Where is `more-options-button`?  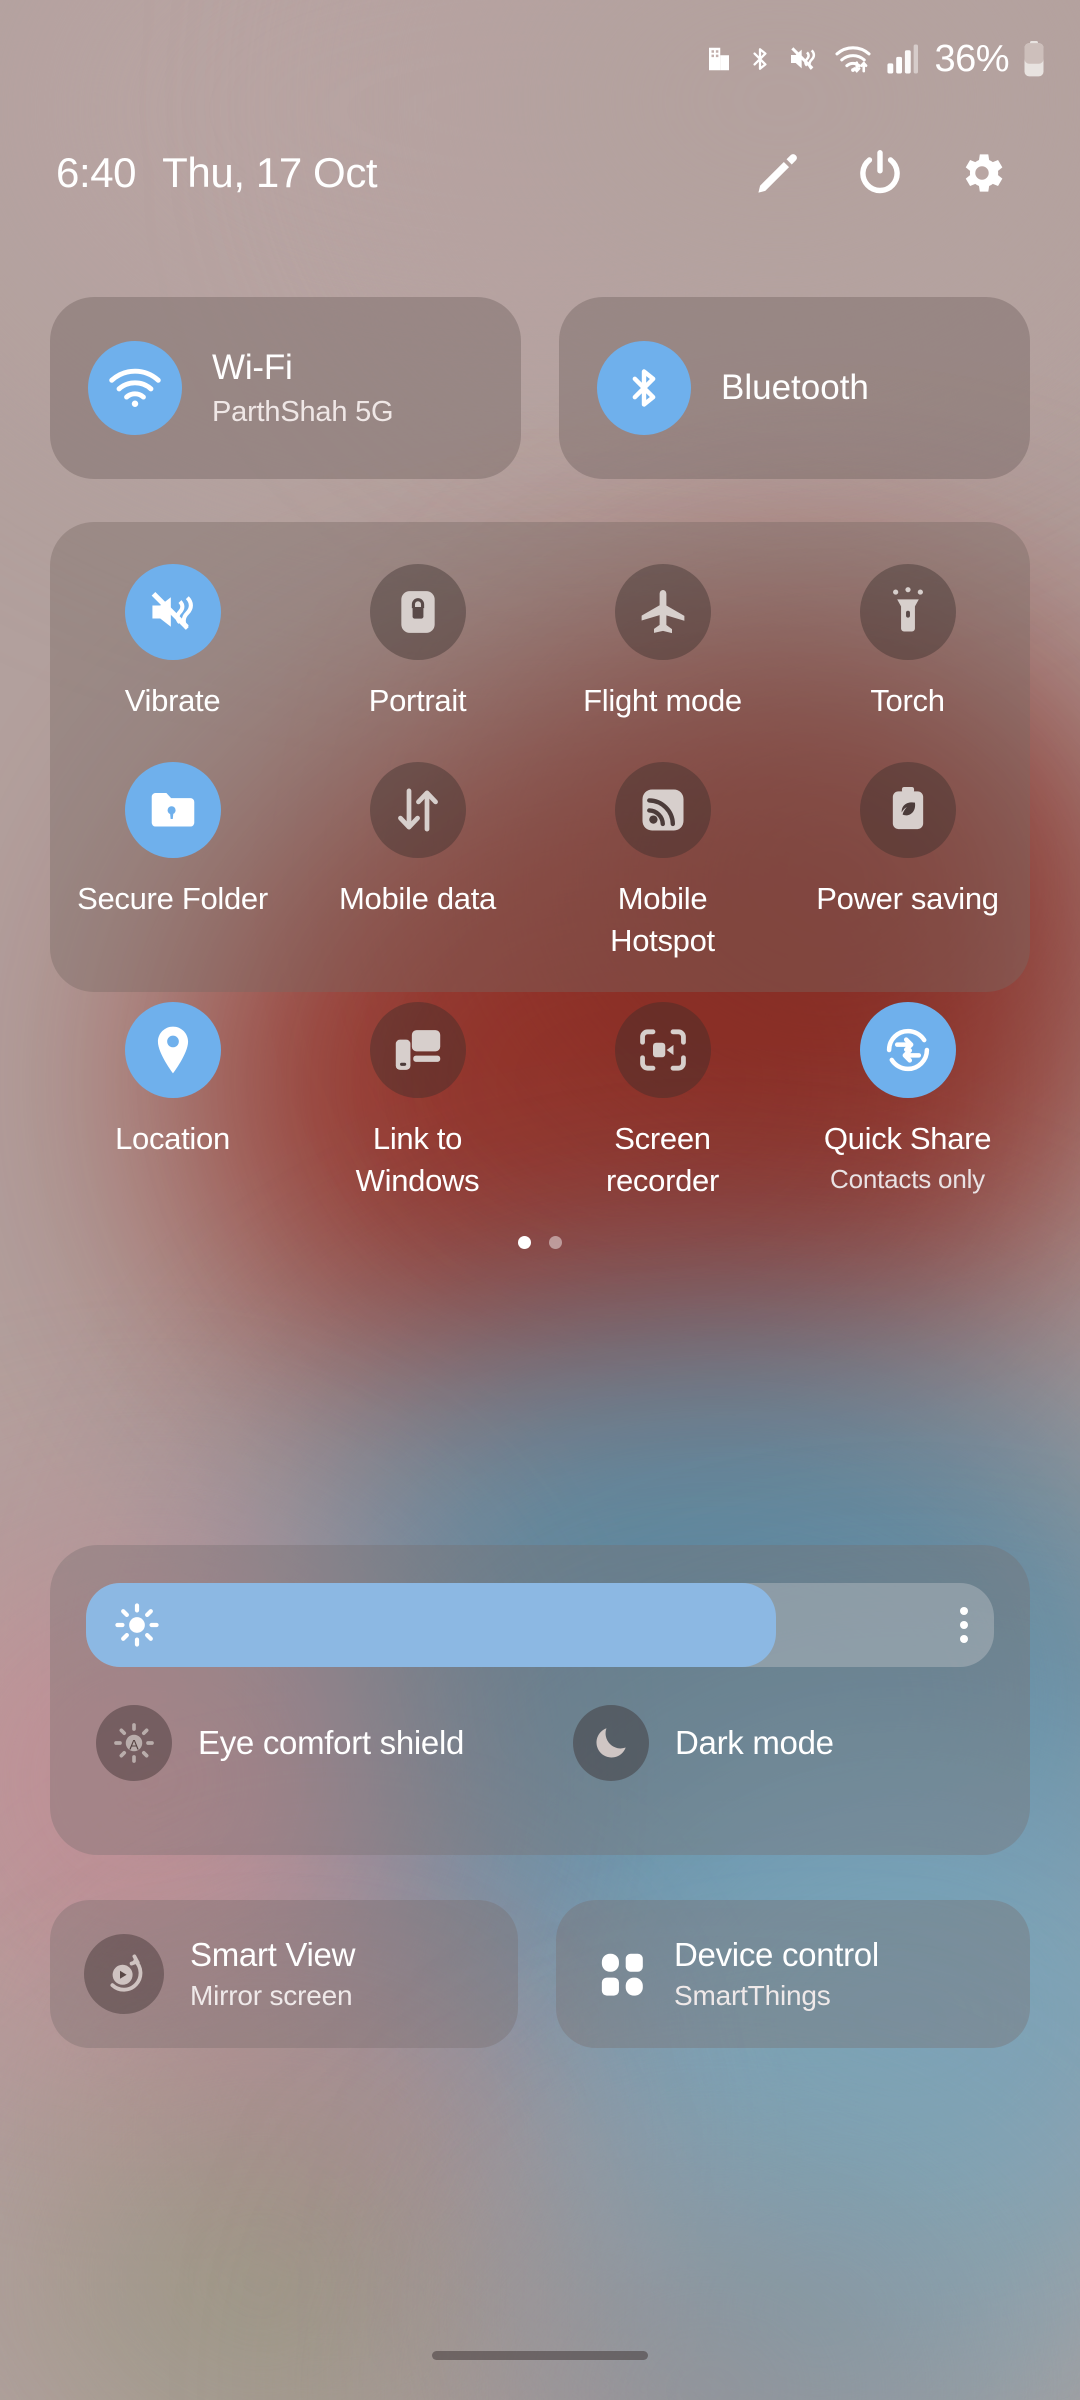
more-options-button is located at coordinates (964, 1625).